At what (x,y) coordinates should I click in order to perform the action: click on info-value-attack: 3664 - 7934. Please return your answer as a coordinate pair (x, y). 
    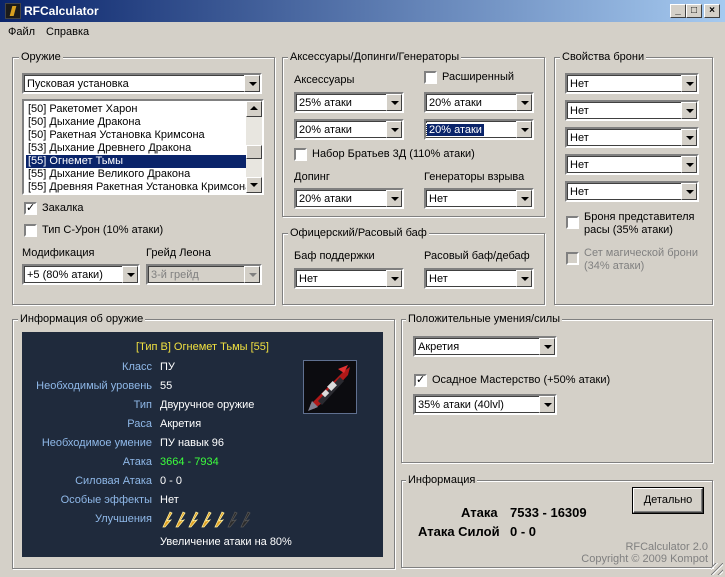
    Looking at the image, I should click on (189, 462).